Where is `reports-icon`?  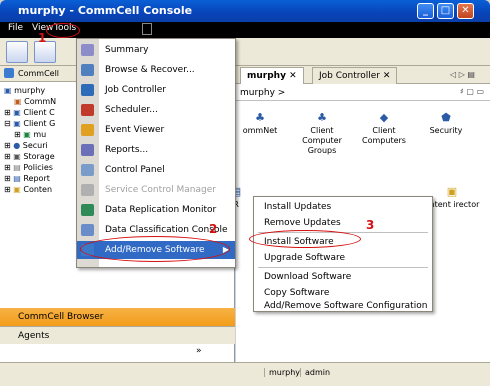
reports-icon is located at coordinates (87, 150).